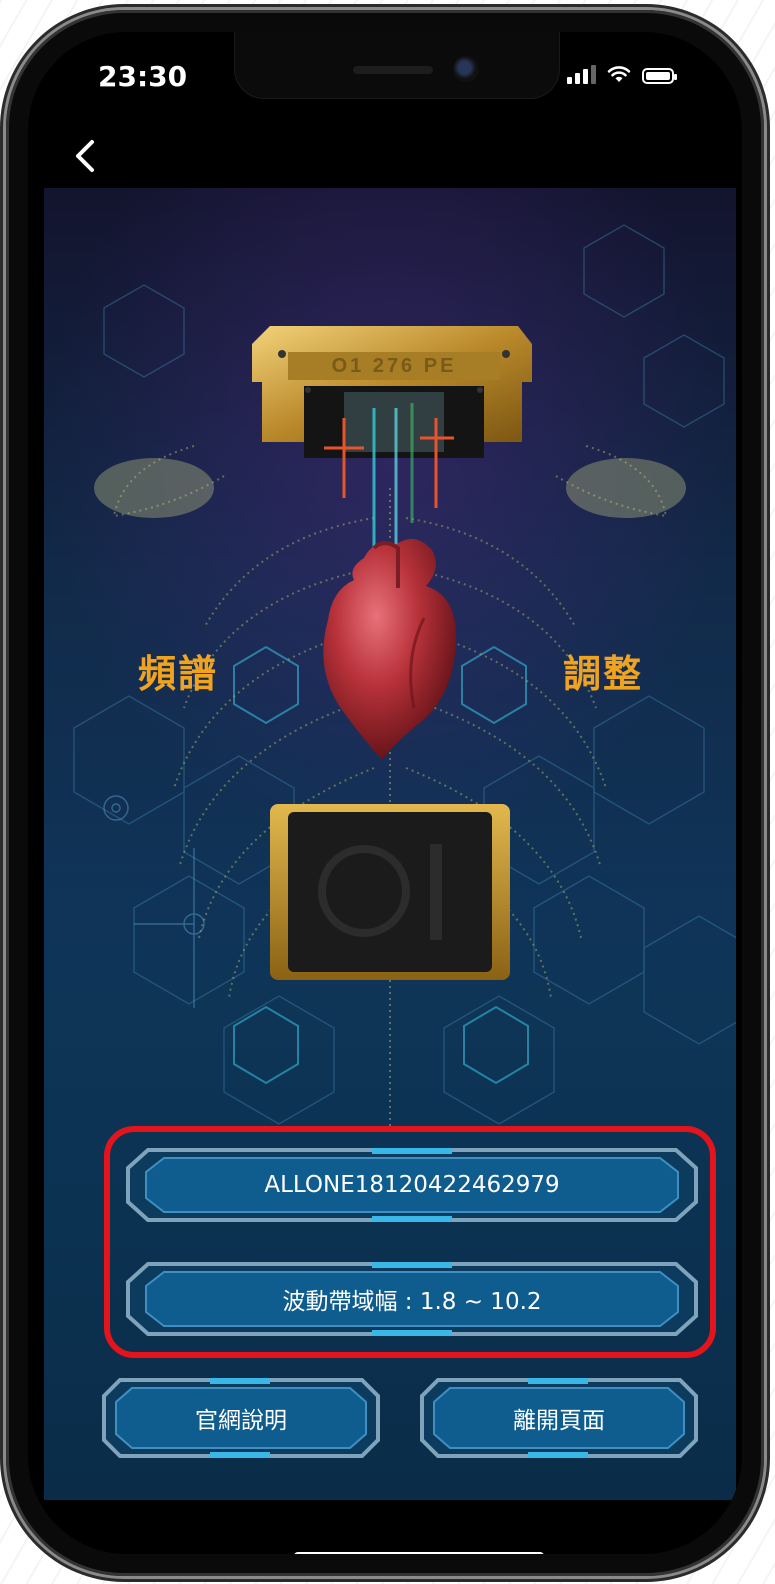 Image resolution: width=775 pixels, height=1584 pixels. Describe the element at coordinates (412, 1185) in the screenshot. I see `device-id-text: ALLONE18120422462979` at that location.